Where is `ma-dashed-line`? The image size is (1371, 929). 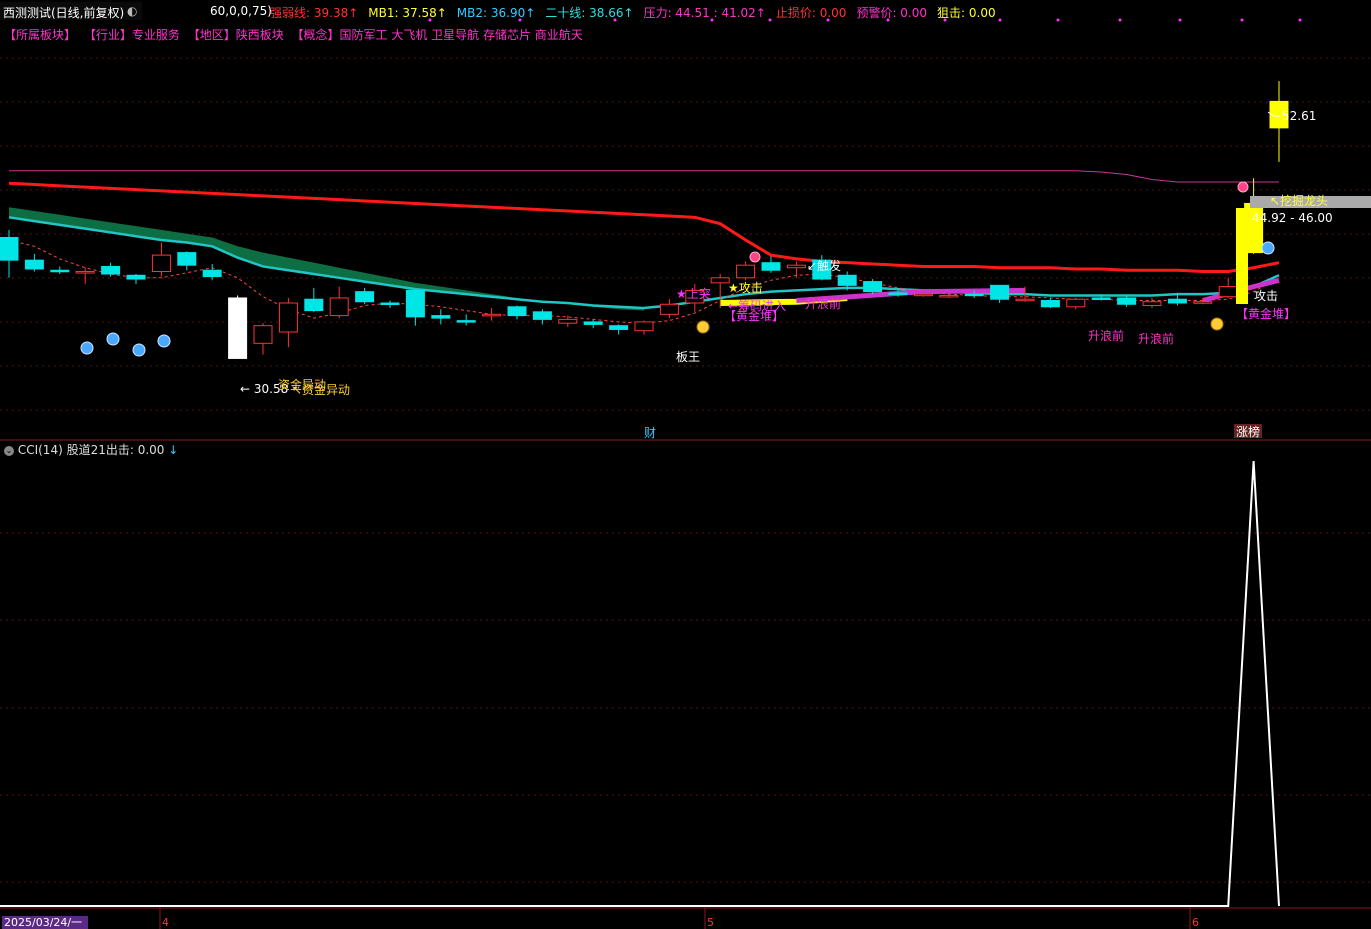 ma-dashed-line is located at coordinates (644, 281).